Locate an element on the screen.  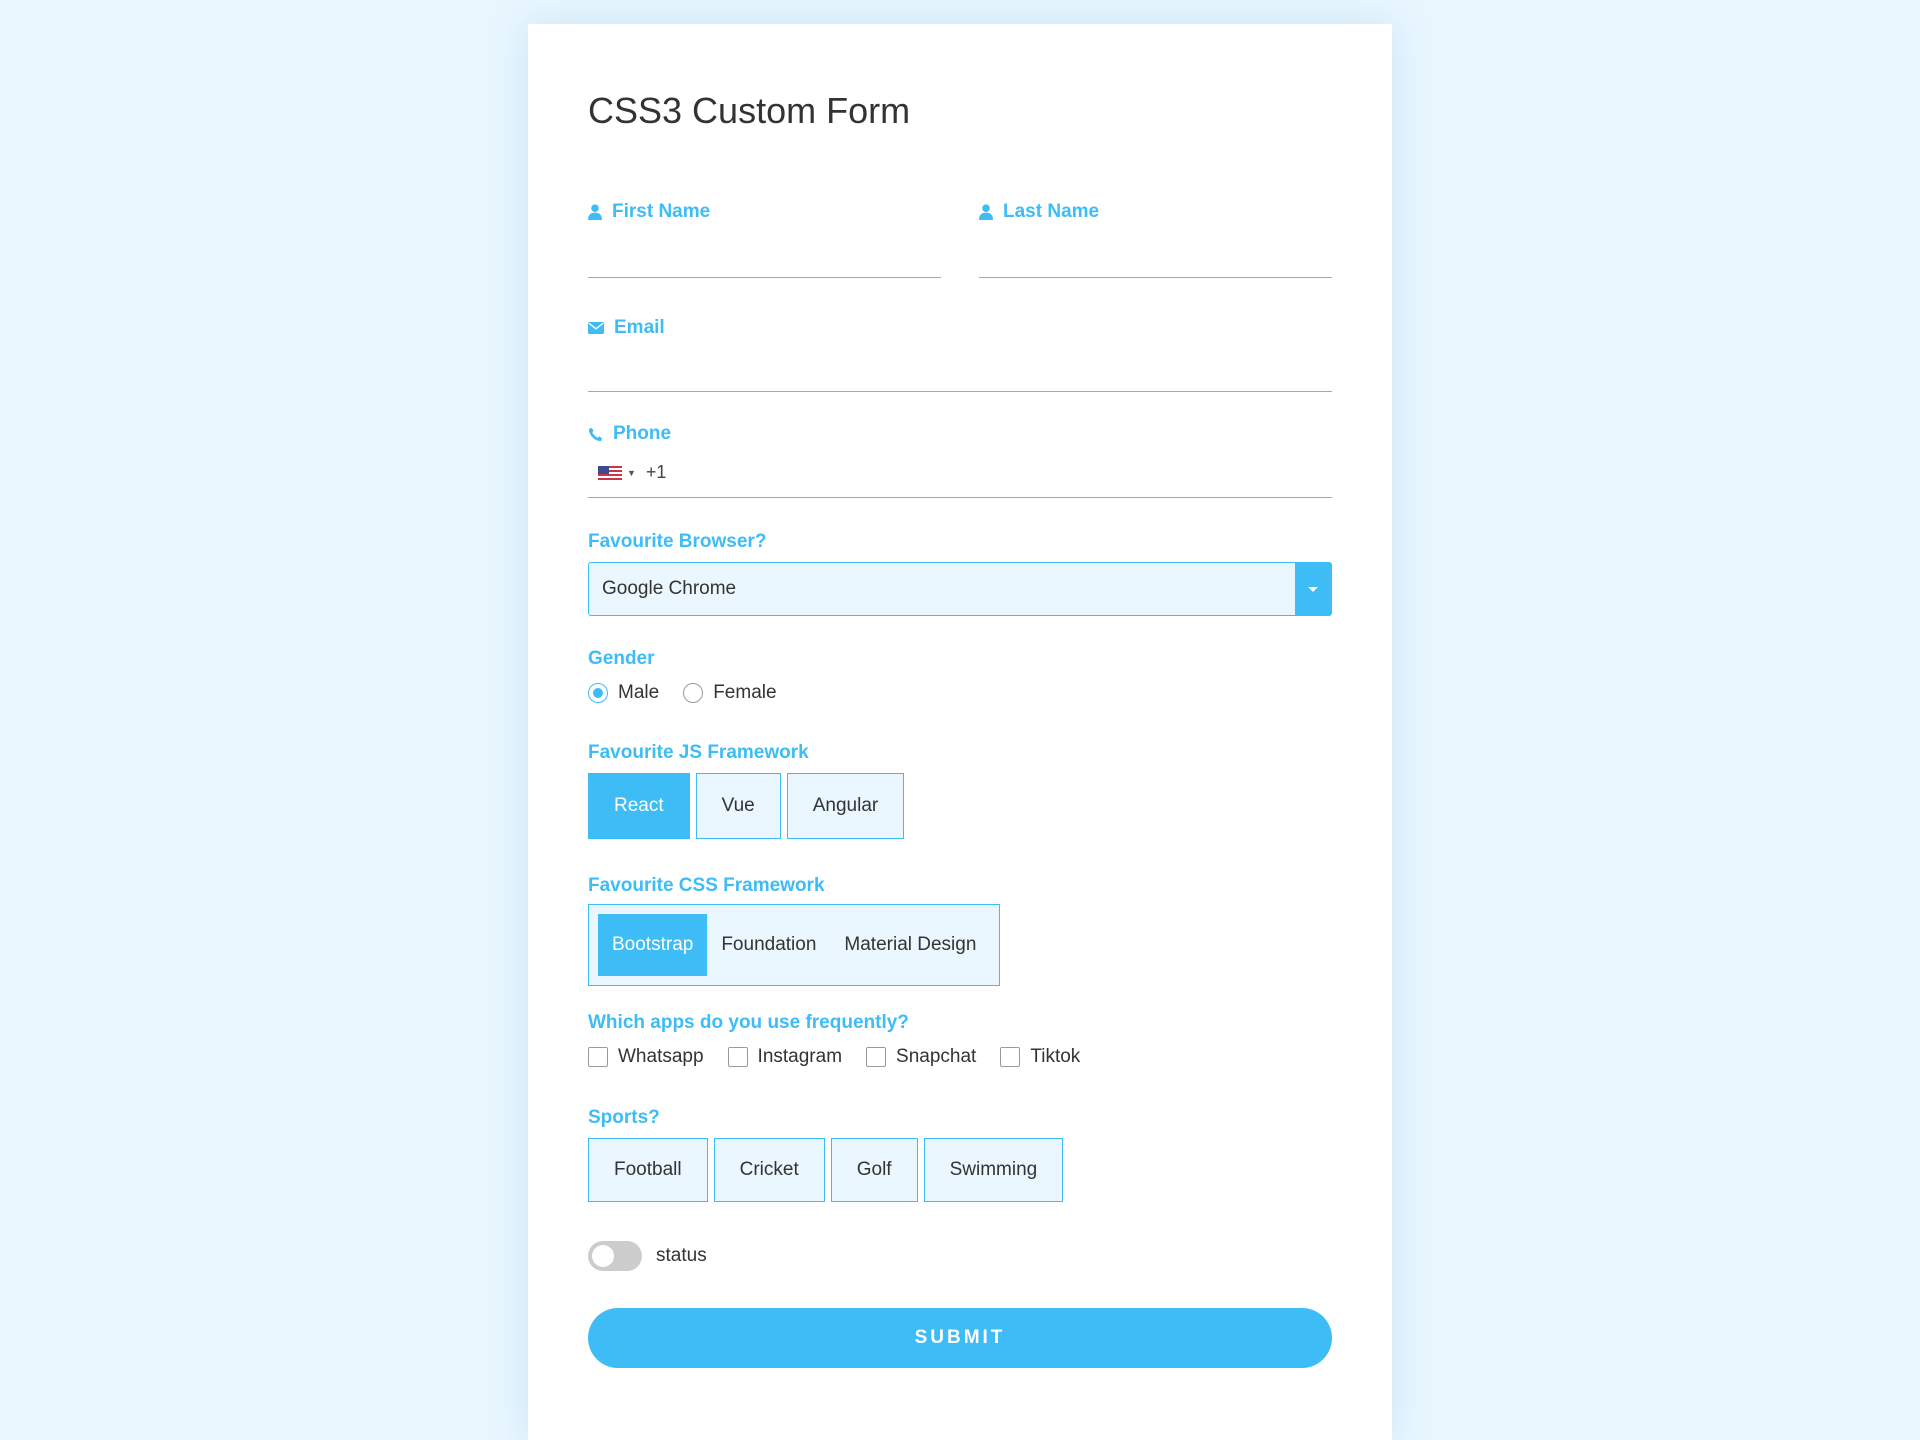
browser-select-value: Google Chrome is located at coordinates (669, 588).